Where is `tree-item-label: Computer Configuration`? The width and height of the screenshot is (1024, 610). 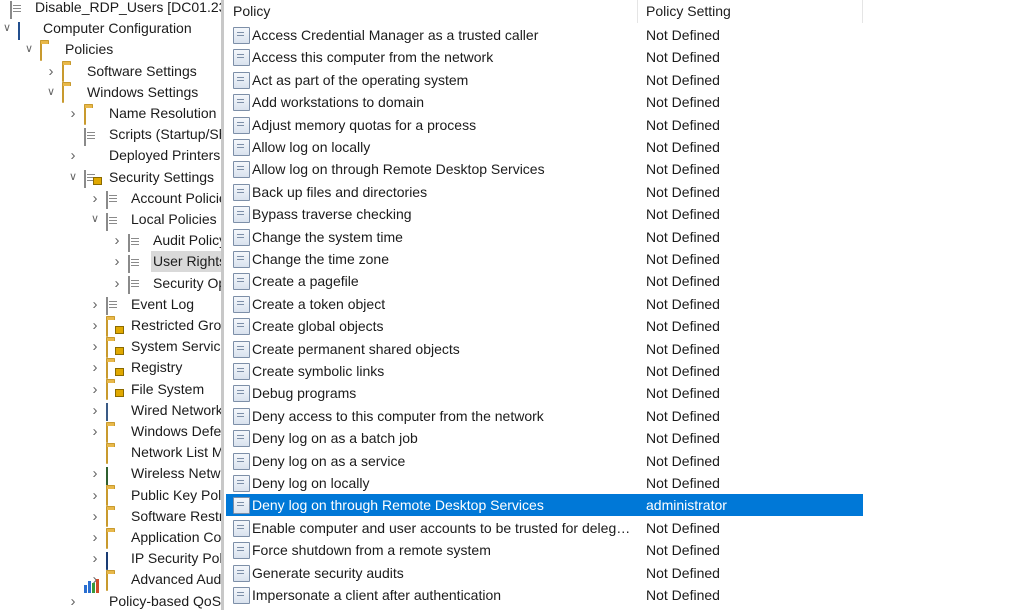
tree-item-label: Computer Configuration is located at coordinates (117, 28).